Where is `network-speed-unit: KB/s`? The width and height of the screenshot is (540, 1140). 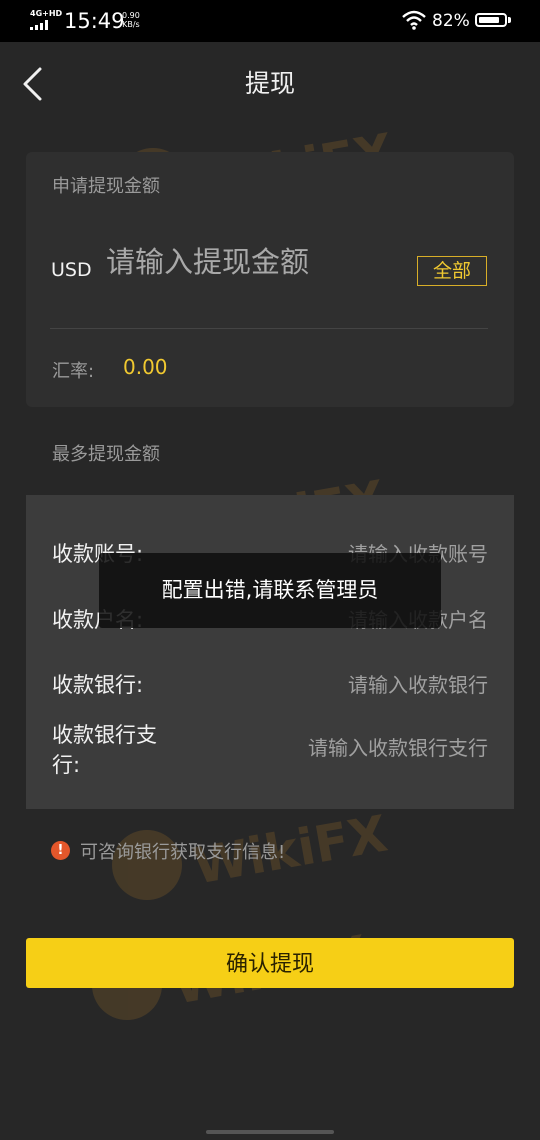
network-speed-unit: KB/s is located at coordinates (131, 24).